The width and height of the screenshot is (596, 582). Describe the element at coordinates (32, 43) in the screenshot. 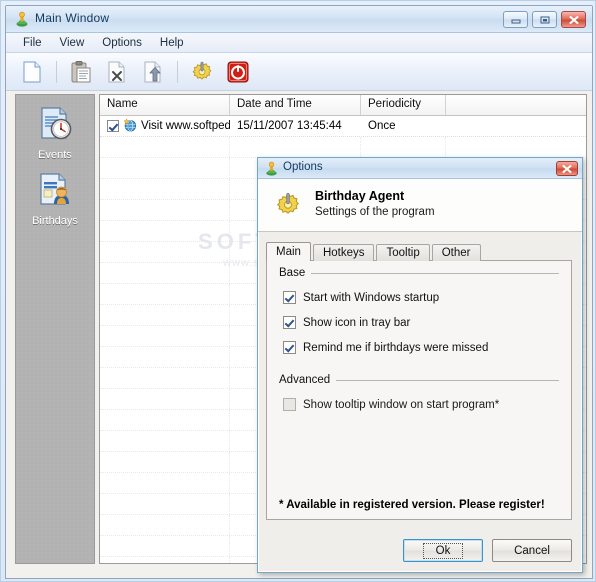

I see `menu-item-file: File` at that location.